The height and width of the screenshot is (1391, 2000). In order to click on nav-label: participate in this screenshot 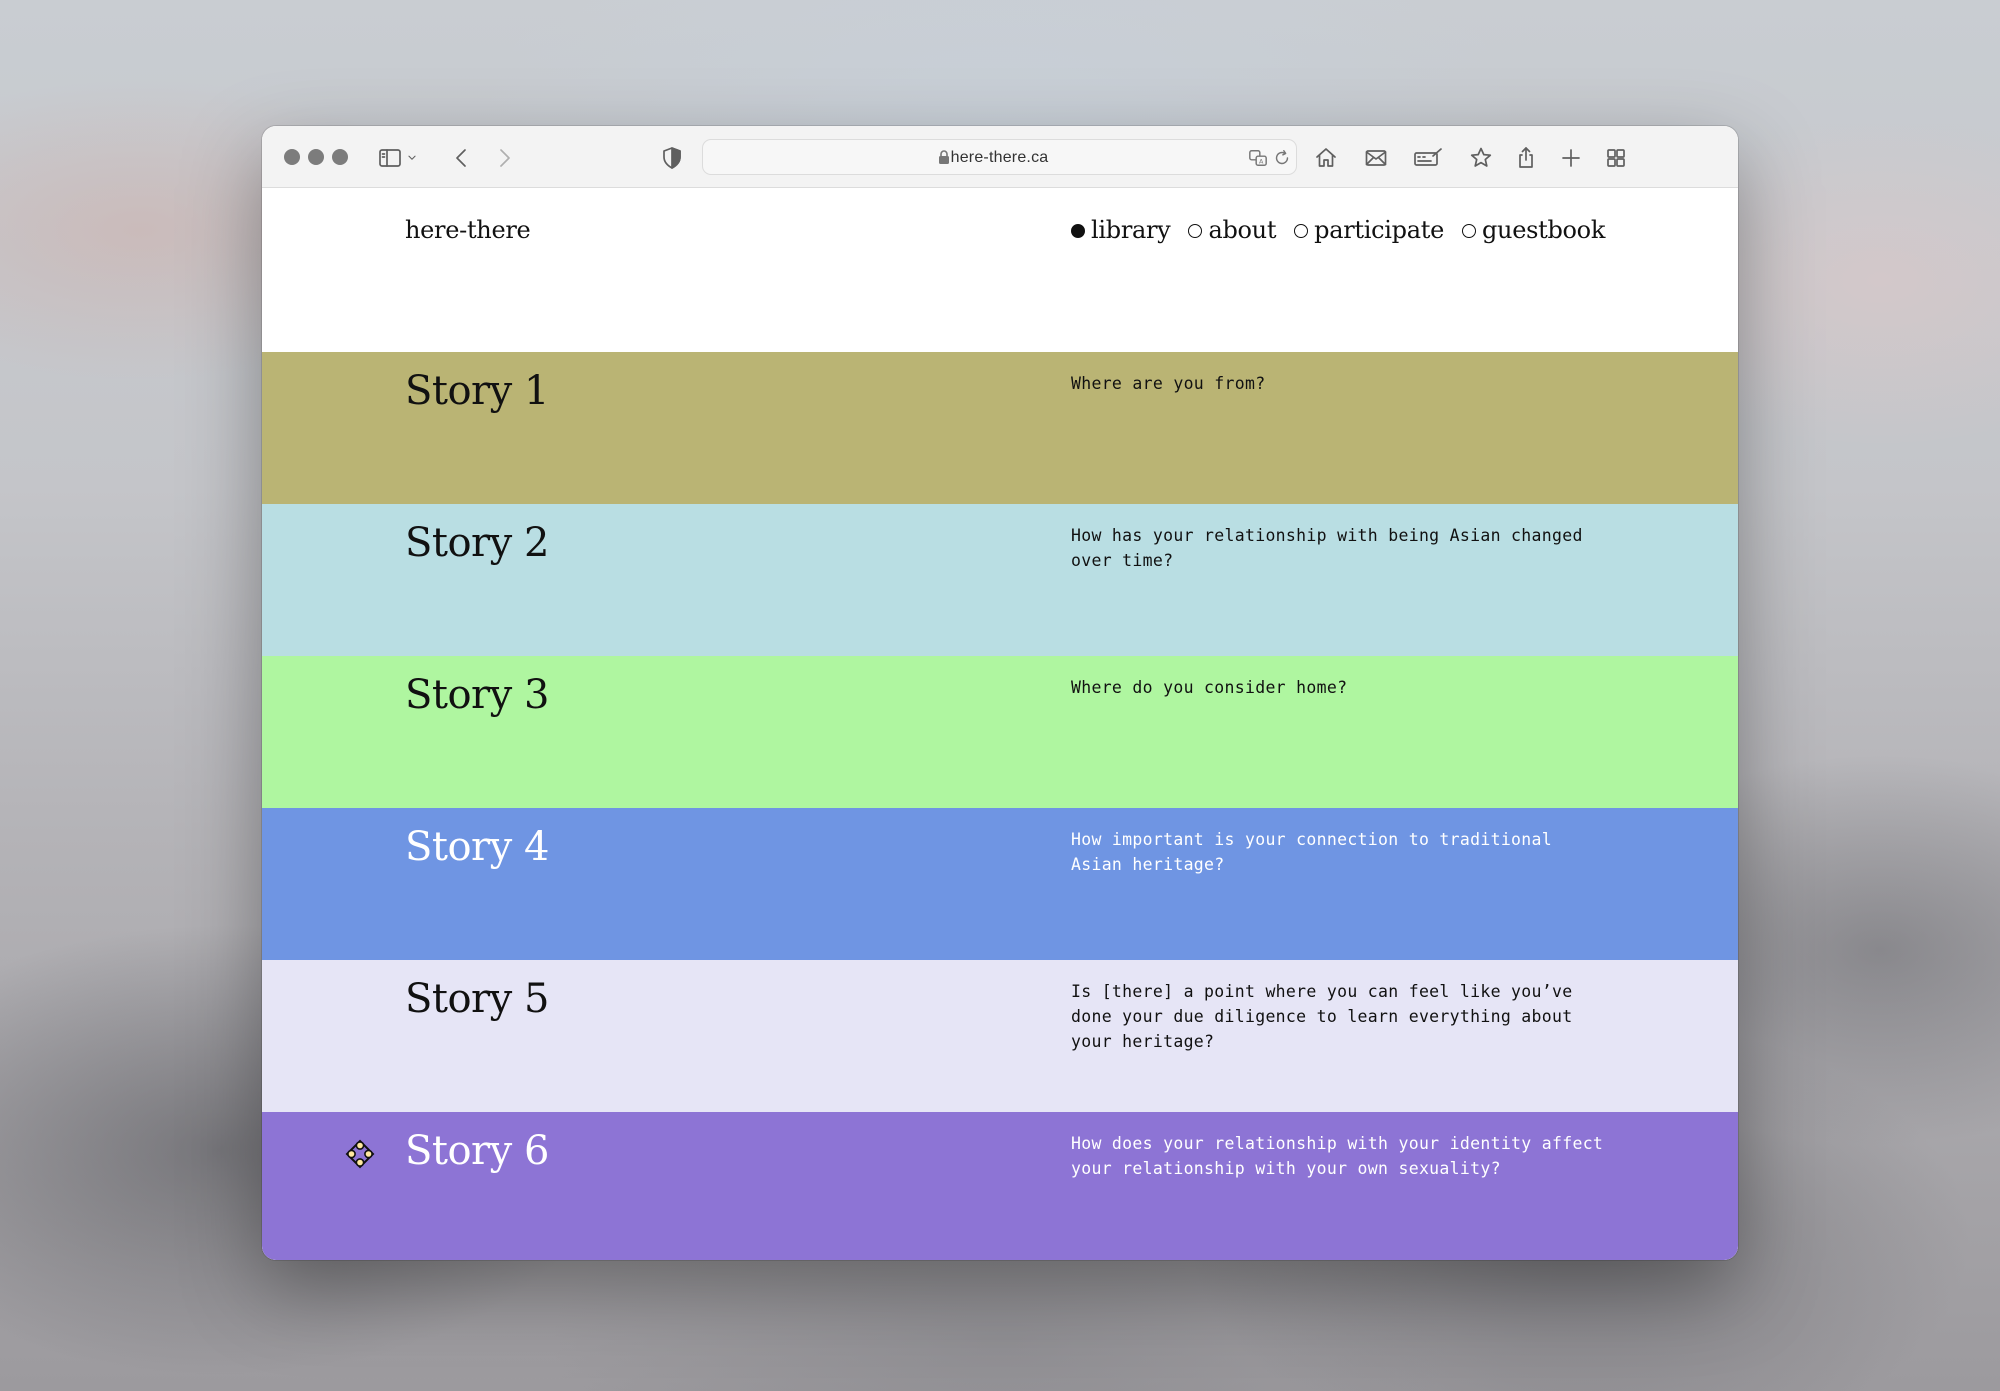, I will do `click(1379, 230)`.